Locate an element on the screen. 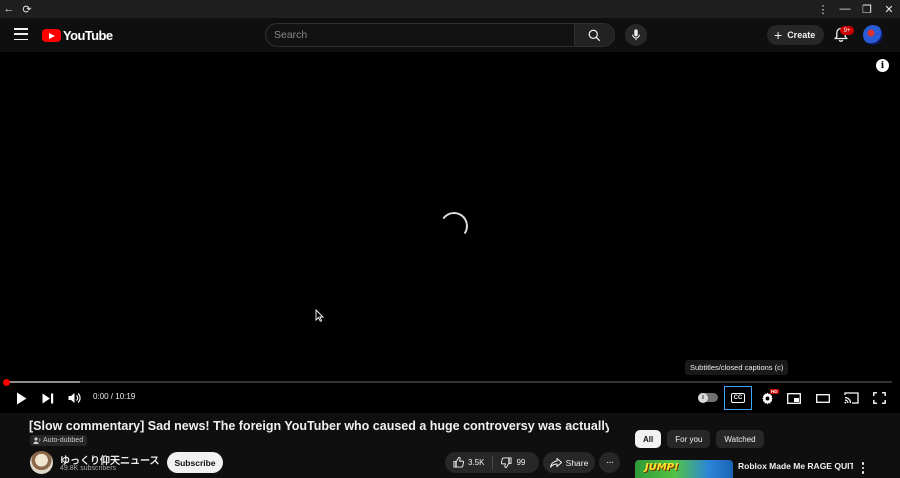 This screenshot has height=478, width=900. scrubber-handle is located at coordinates (6, 382).